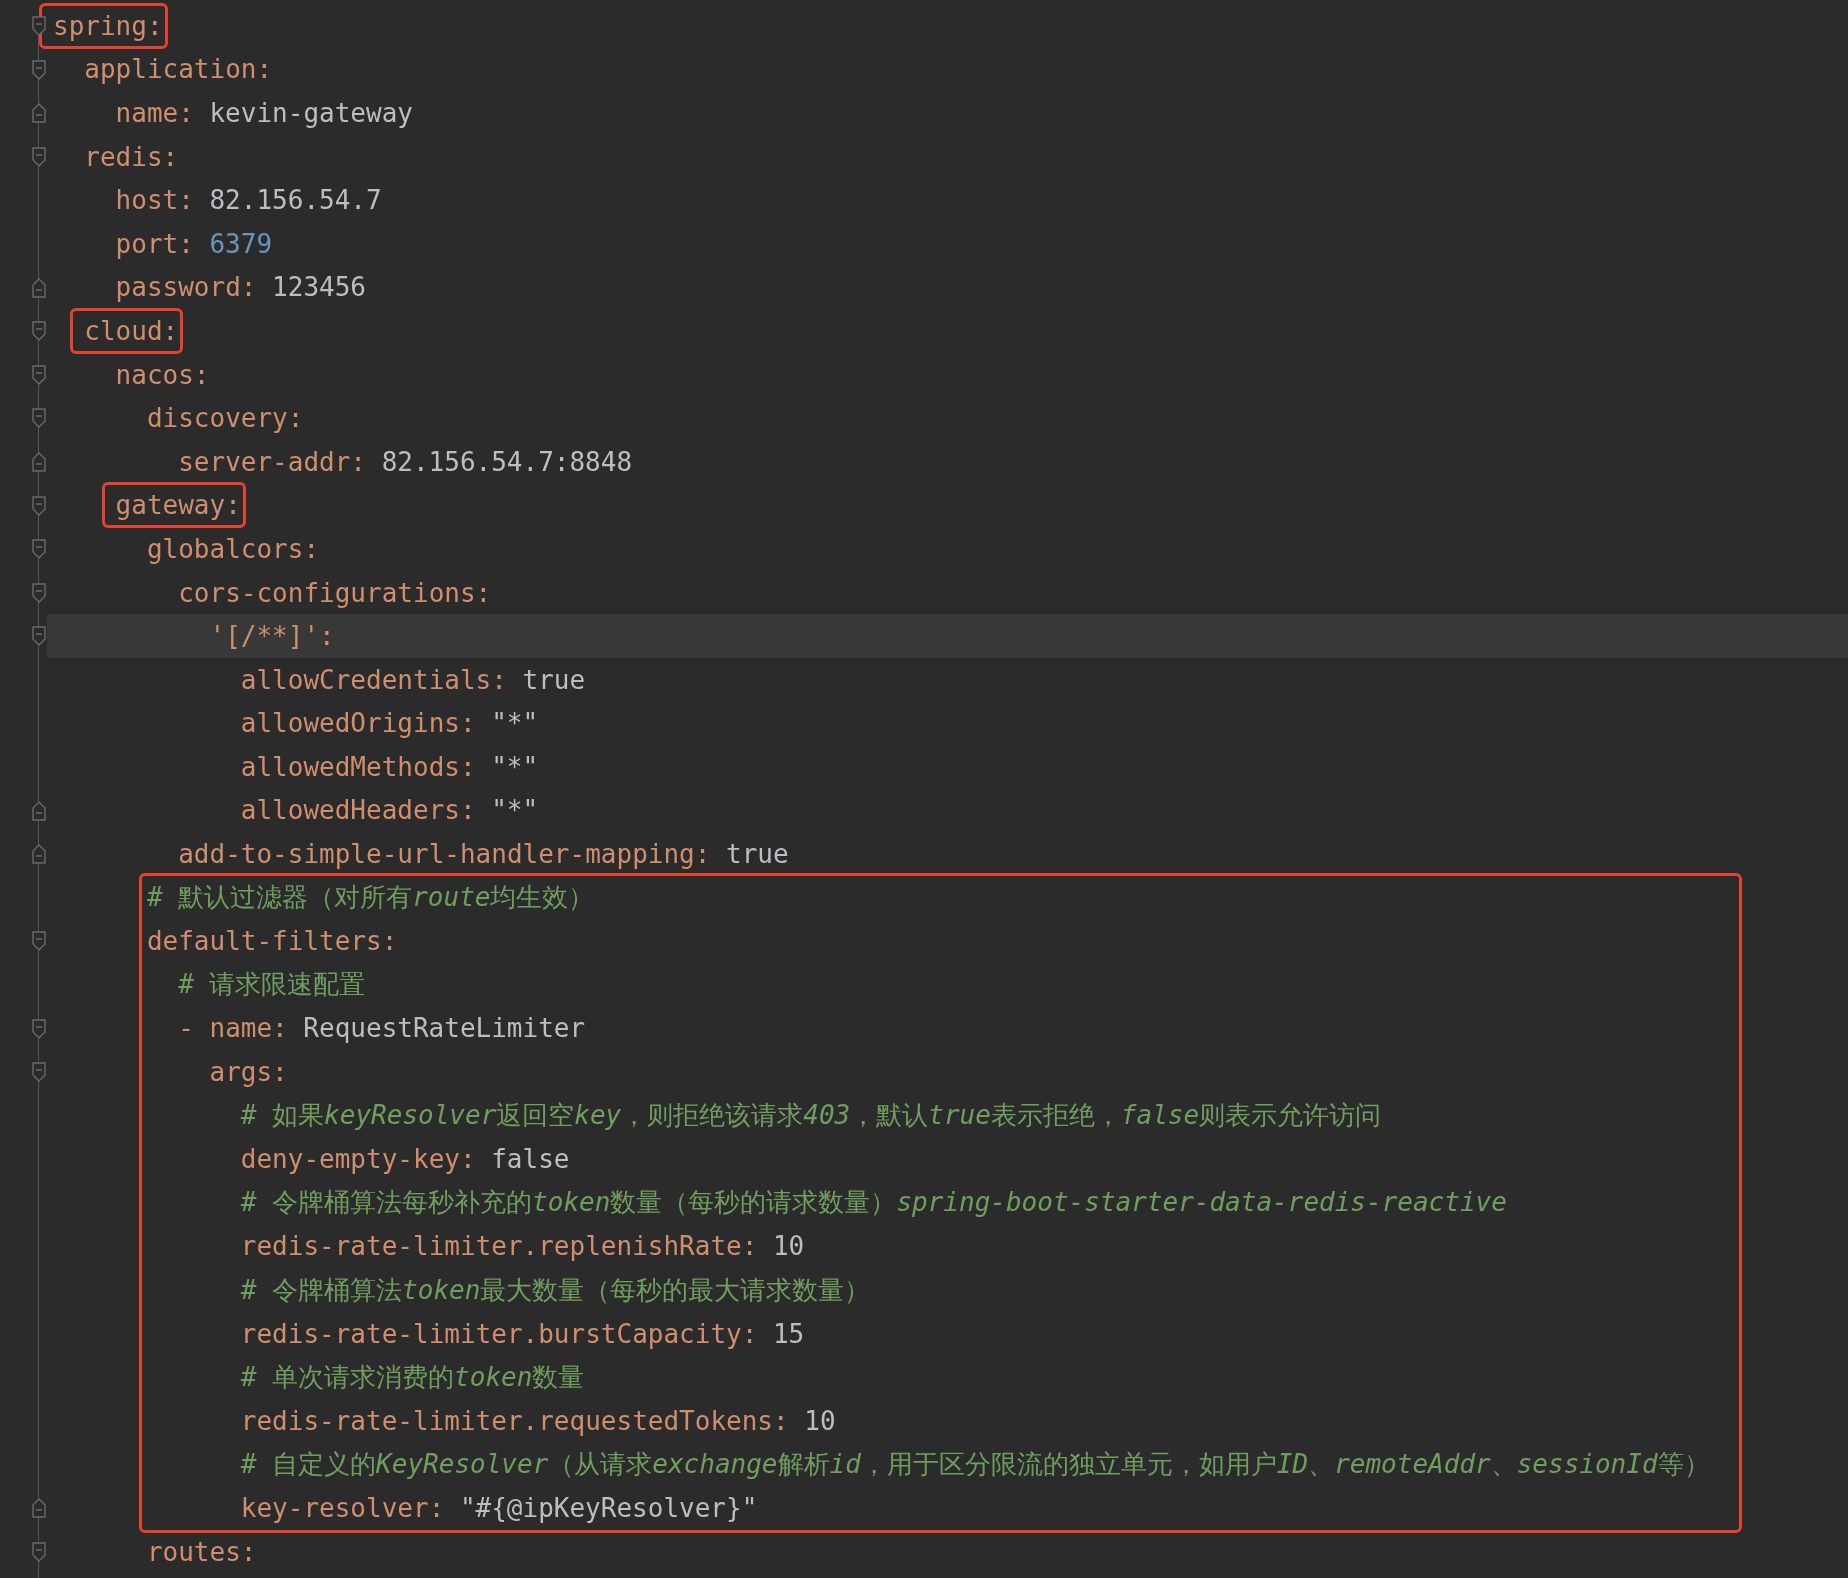  I want to click on yaml-key: key-resolver:, so click(342, 1508).